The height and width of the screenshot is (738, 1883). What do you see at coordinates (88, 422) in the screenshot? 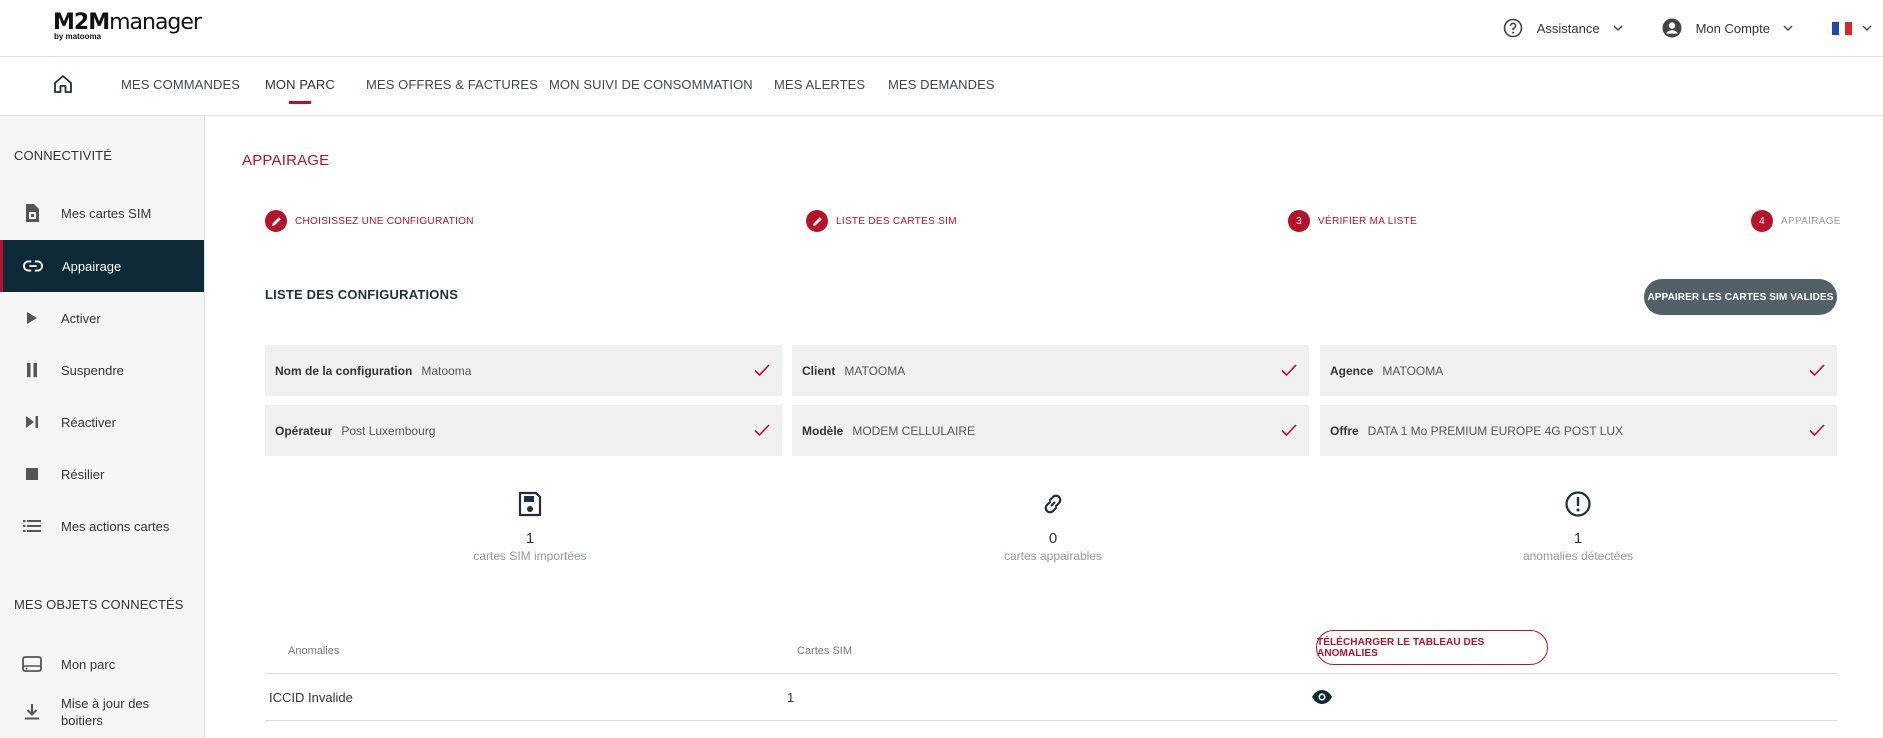
I see `sidebar-item-label: Réactiver` at bounding box center [88, 422].